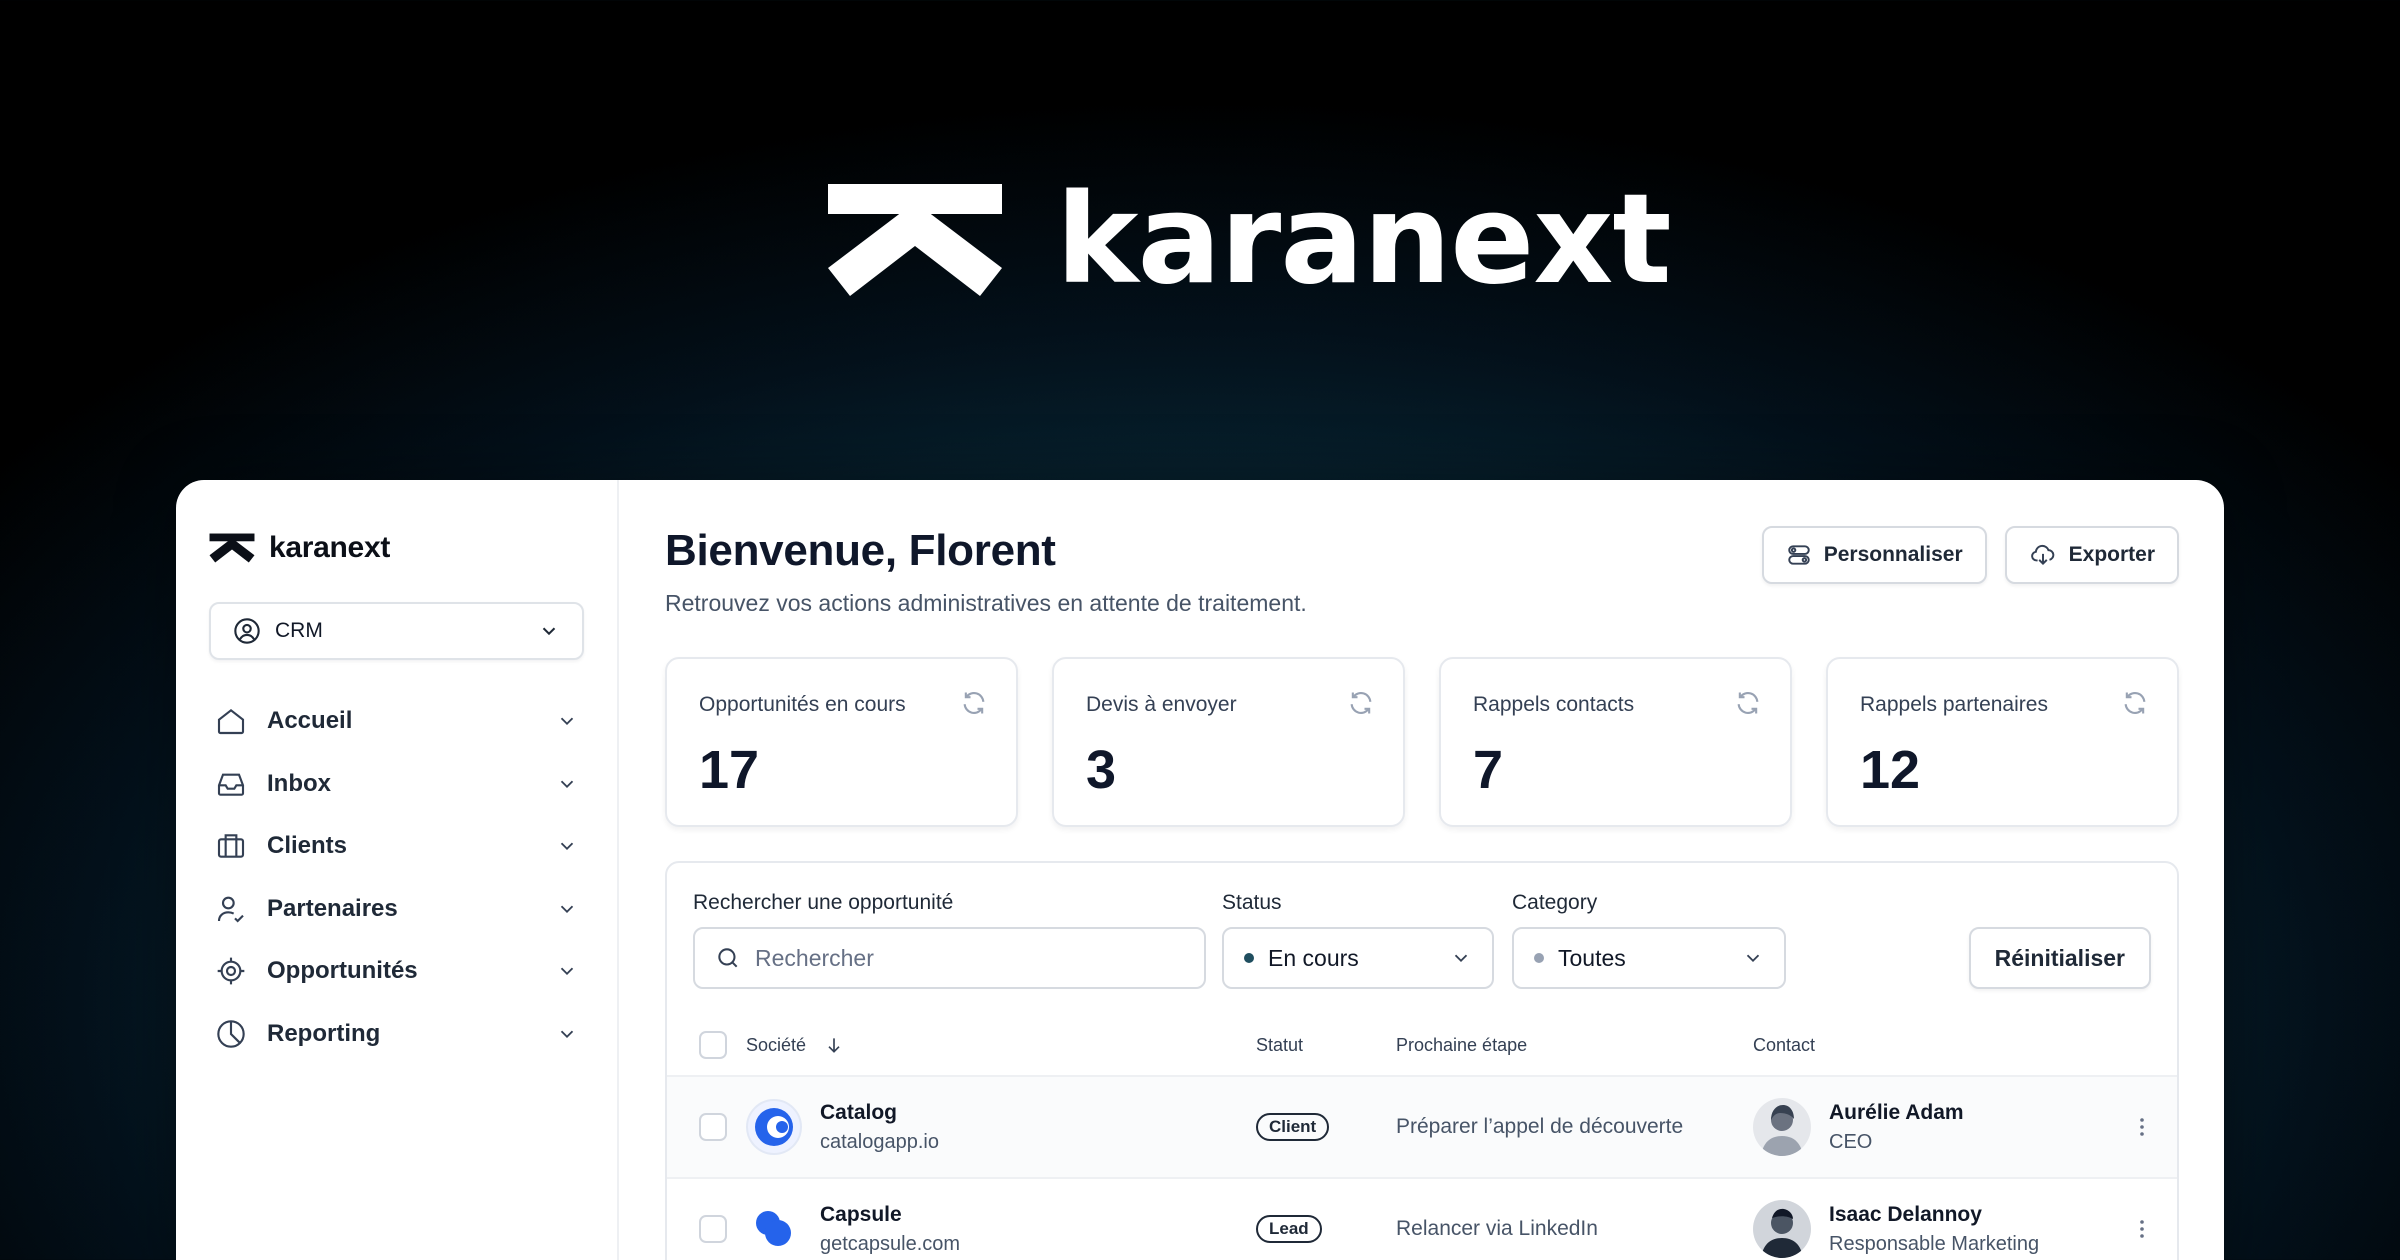 The width and height of the screenshot is (2400, 1260). What do you see at coordinates (1488, 770) in the screenshot?
I see `stat-value: 7` at bounding box center [1488, 770].